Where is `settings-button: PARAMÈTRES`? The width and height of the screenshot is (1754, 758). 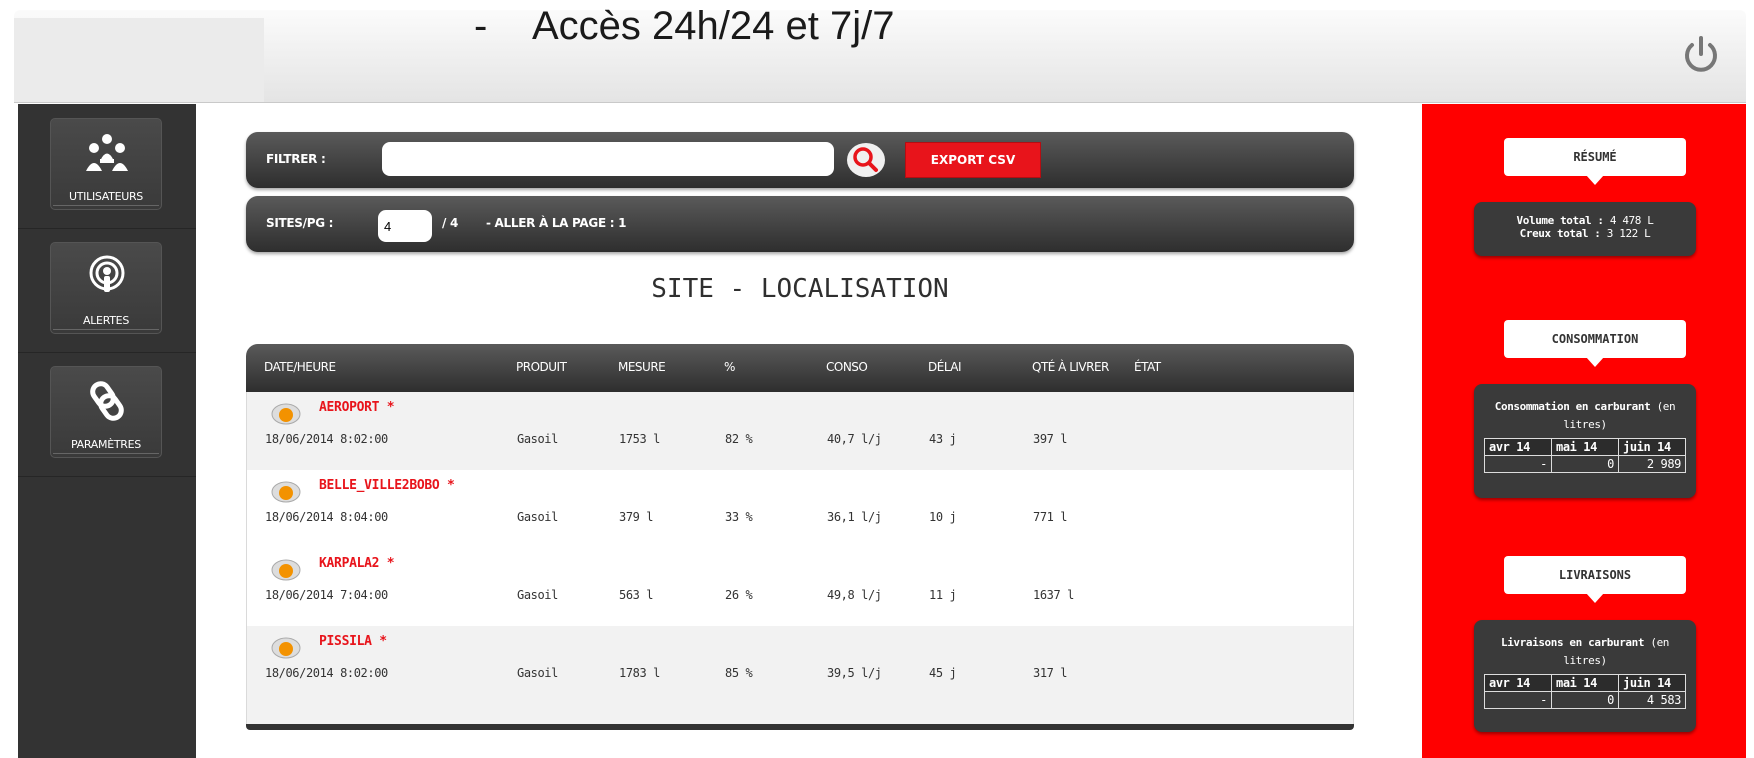
settings-button: PARAMÈTRES is located at coordinates (106, 412).